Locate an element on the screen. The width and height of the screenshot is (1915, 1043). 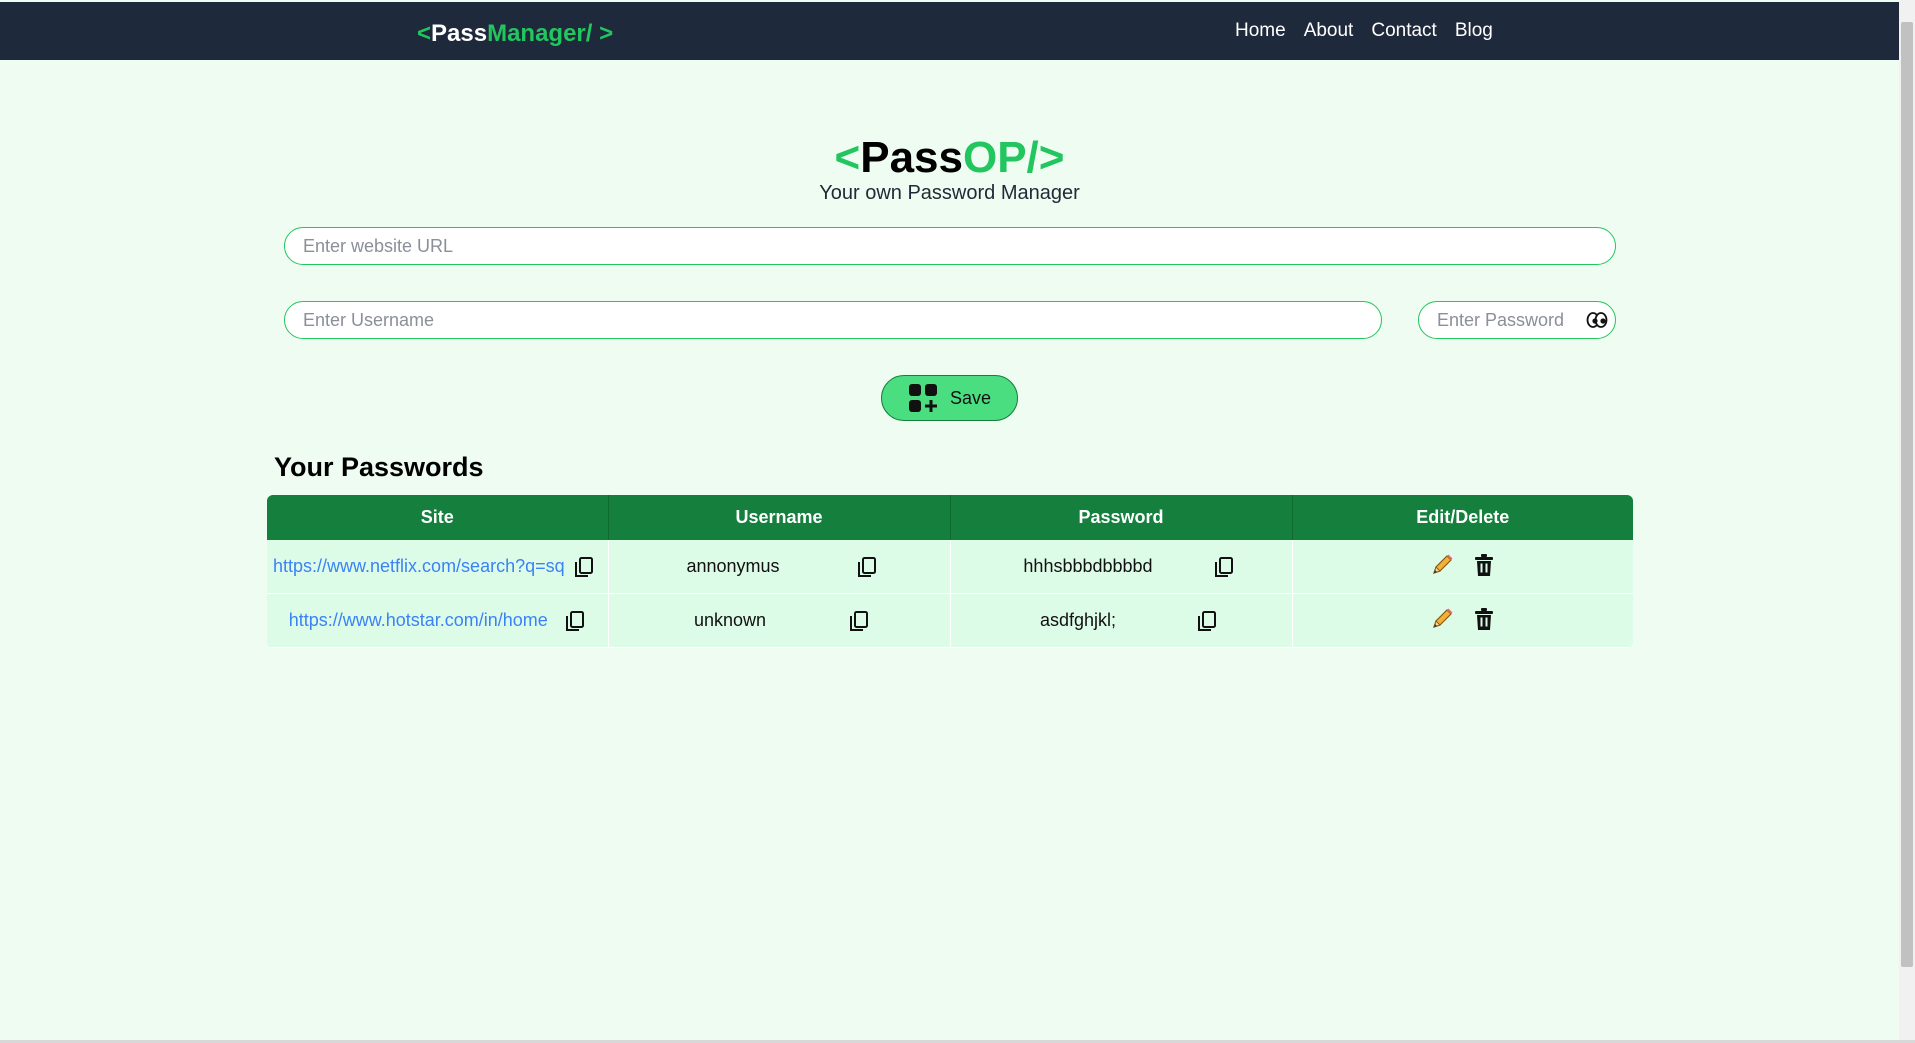
nav-link-home: Home is located at coordinates (1260, 31).